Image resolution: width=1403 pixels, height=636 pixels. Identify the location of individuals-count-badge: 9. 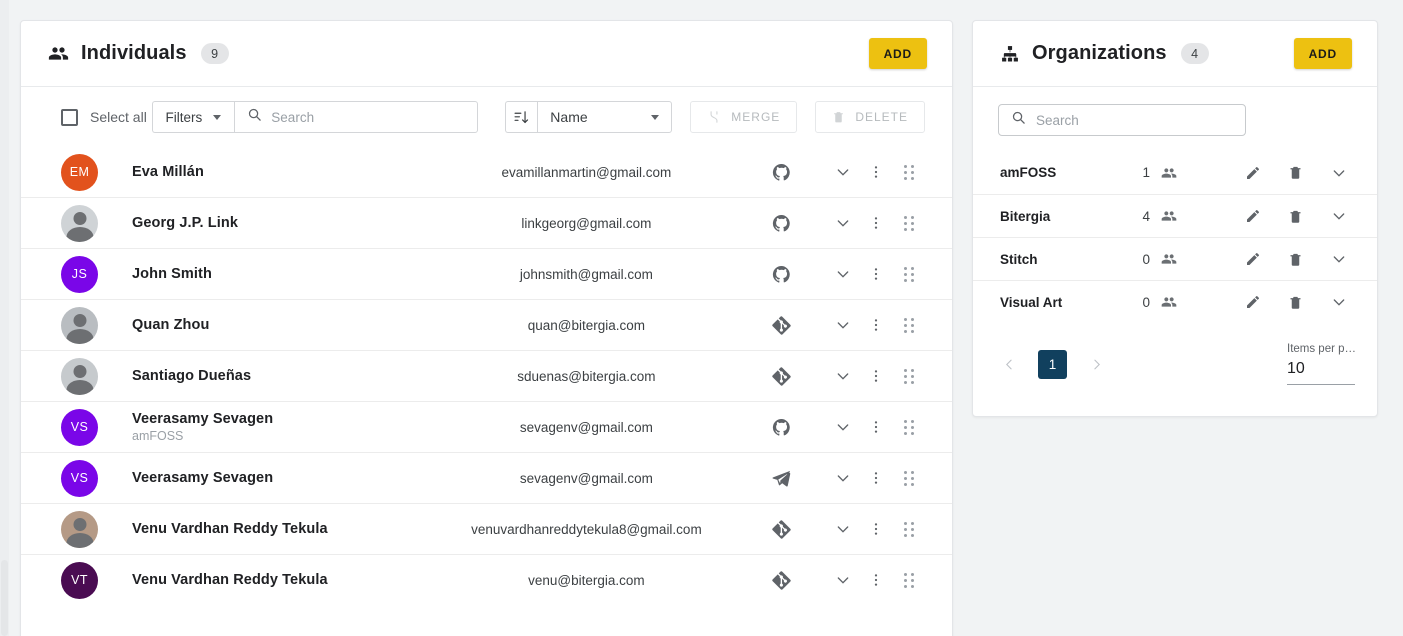
(214, 53).